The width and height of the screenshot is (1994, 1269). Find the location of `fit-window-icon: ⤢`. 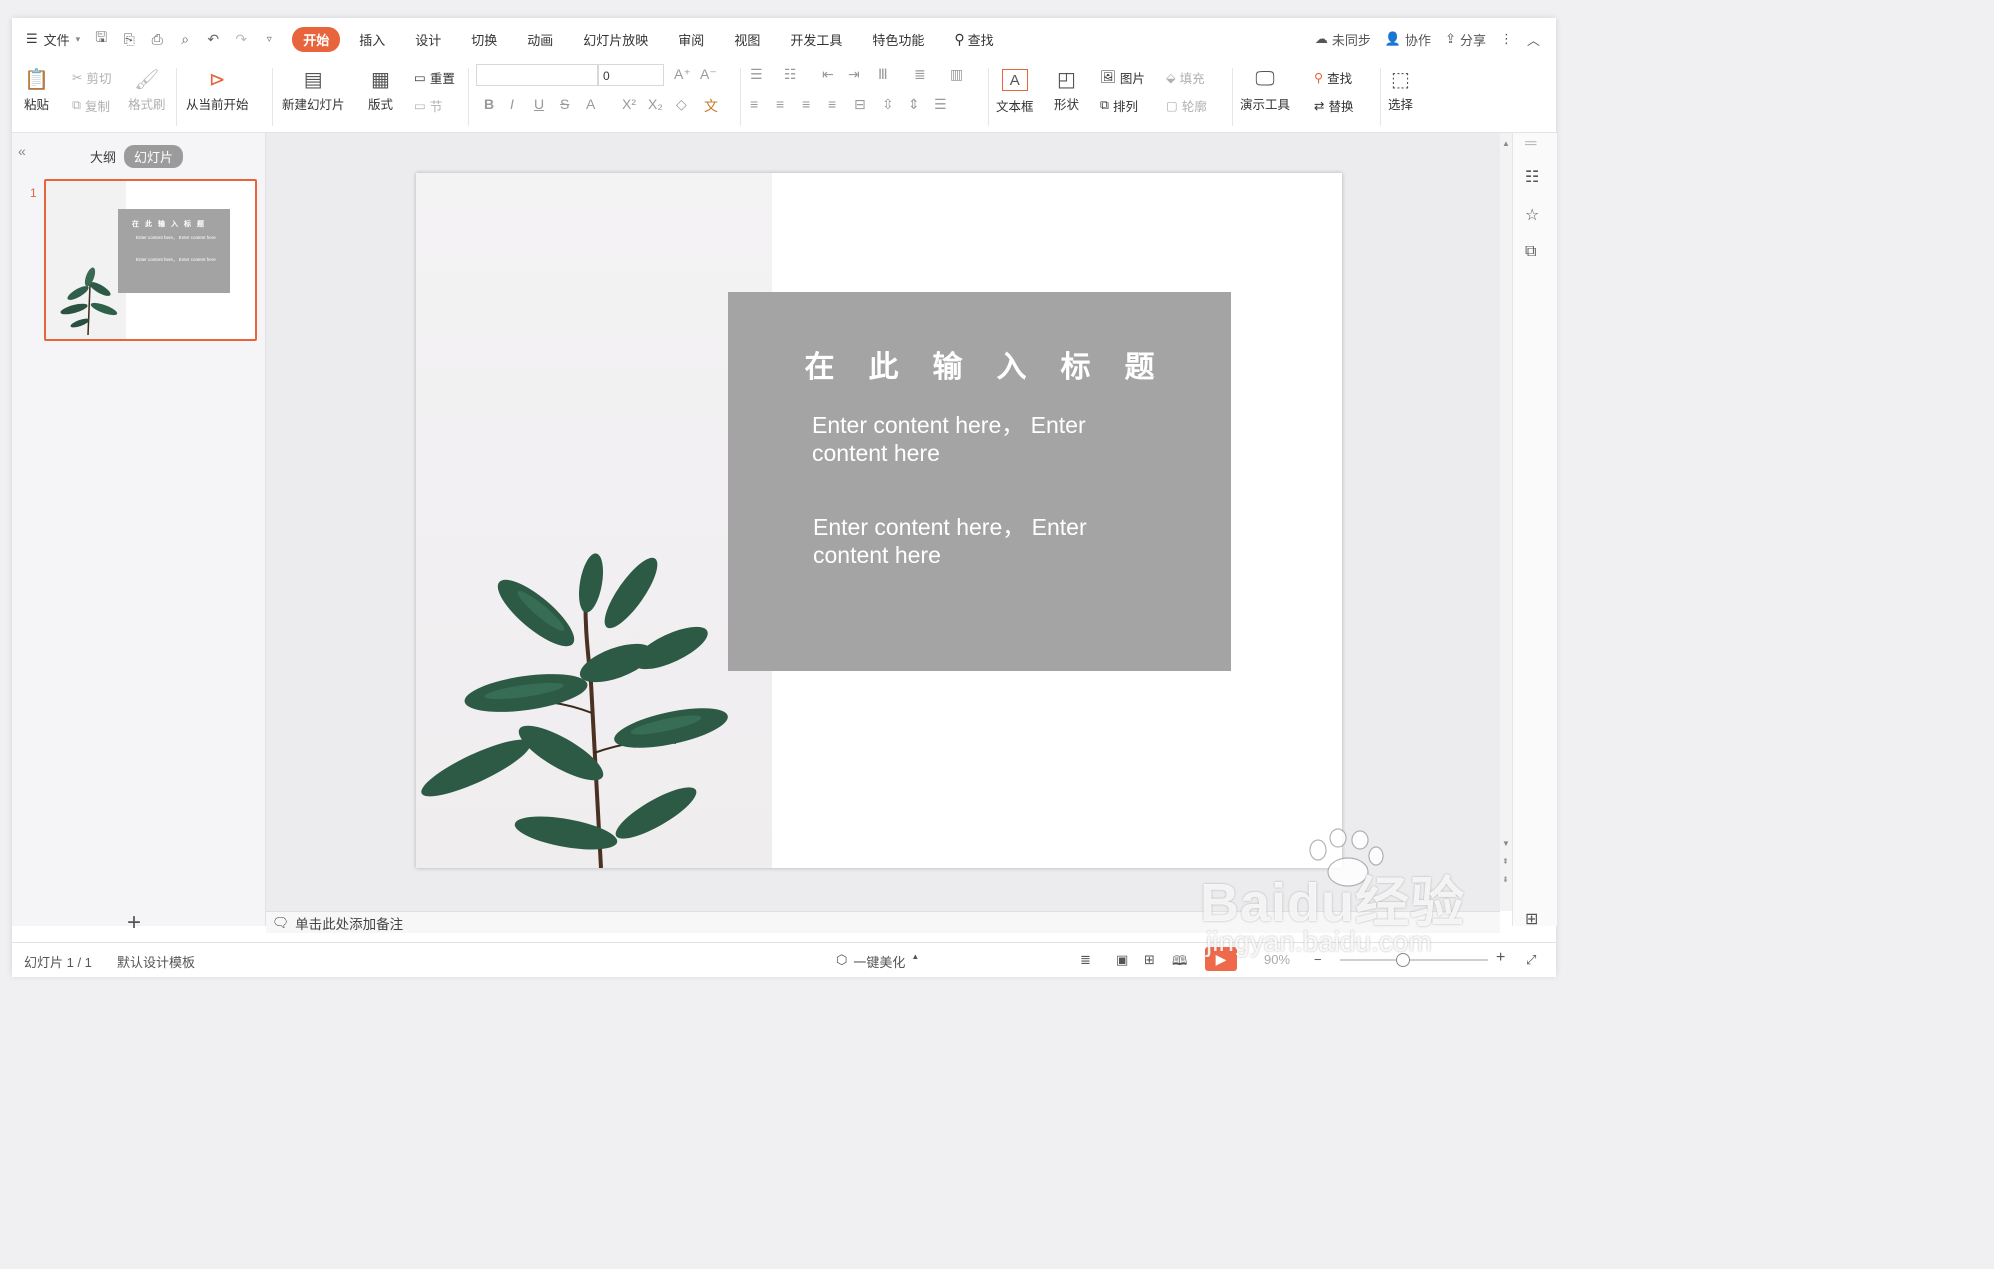

fit-window-icon: ⤢ is located at coordinates (1531, 960).